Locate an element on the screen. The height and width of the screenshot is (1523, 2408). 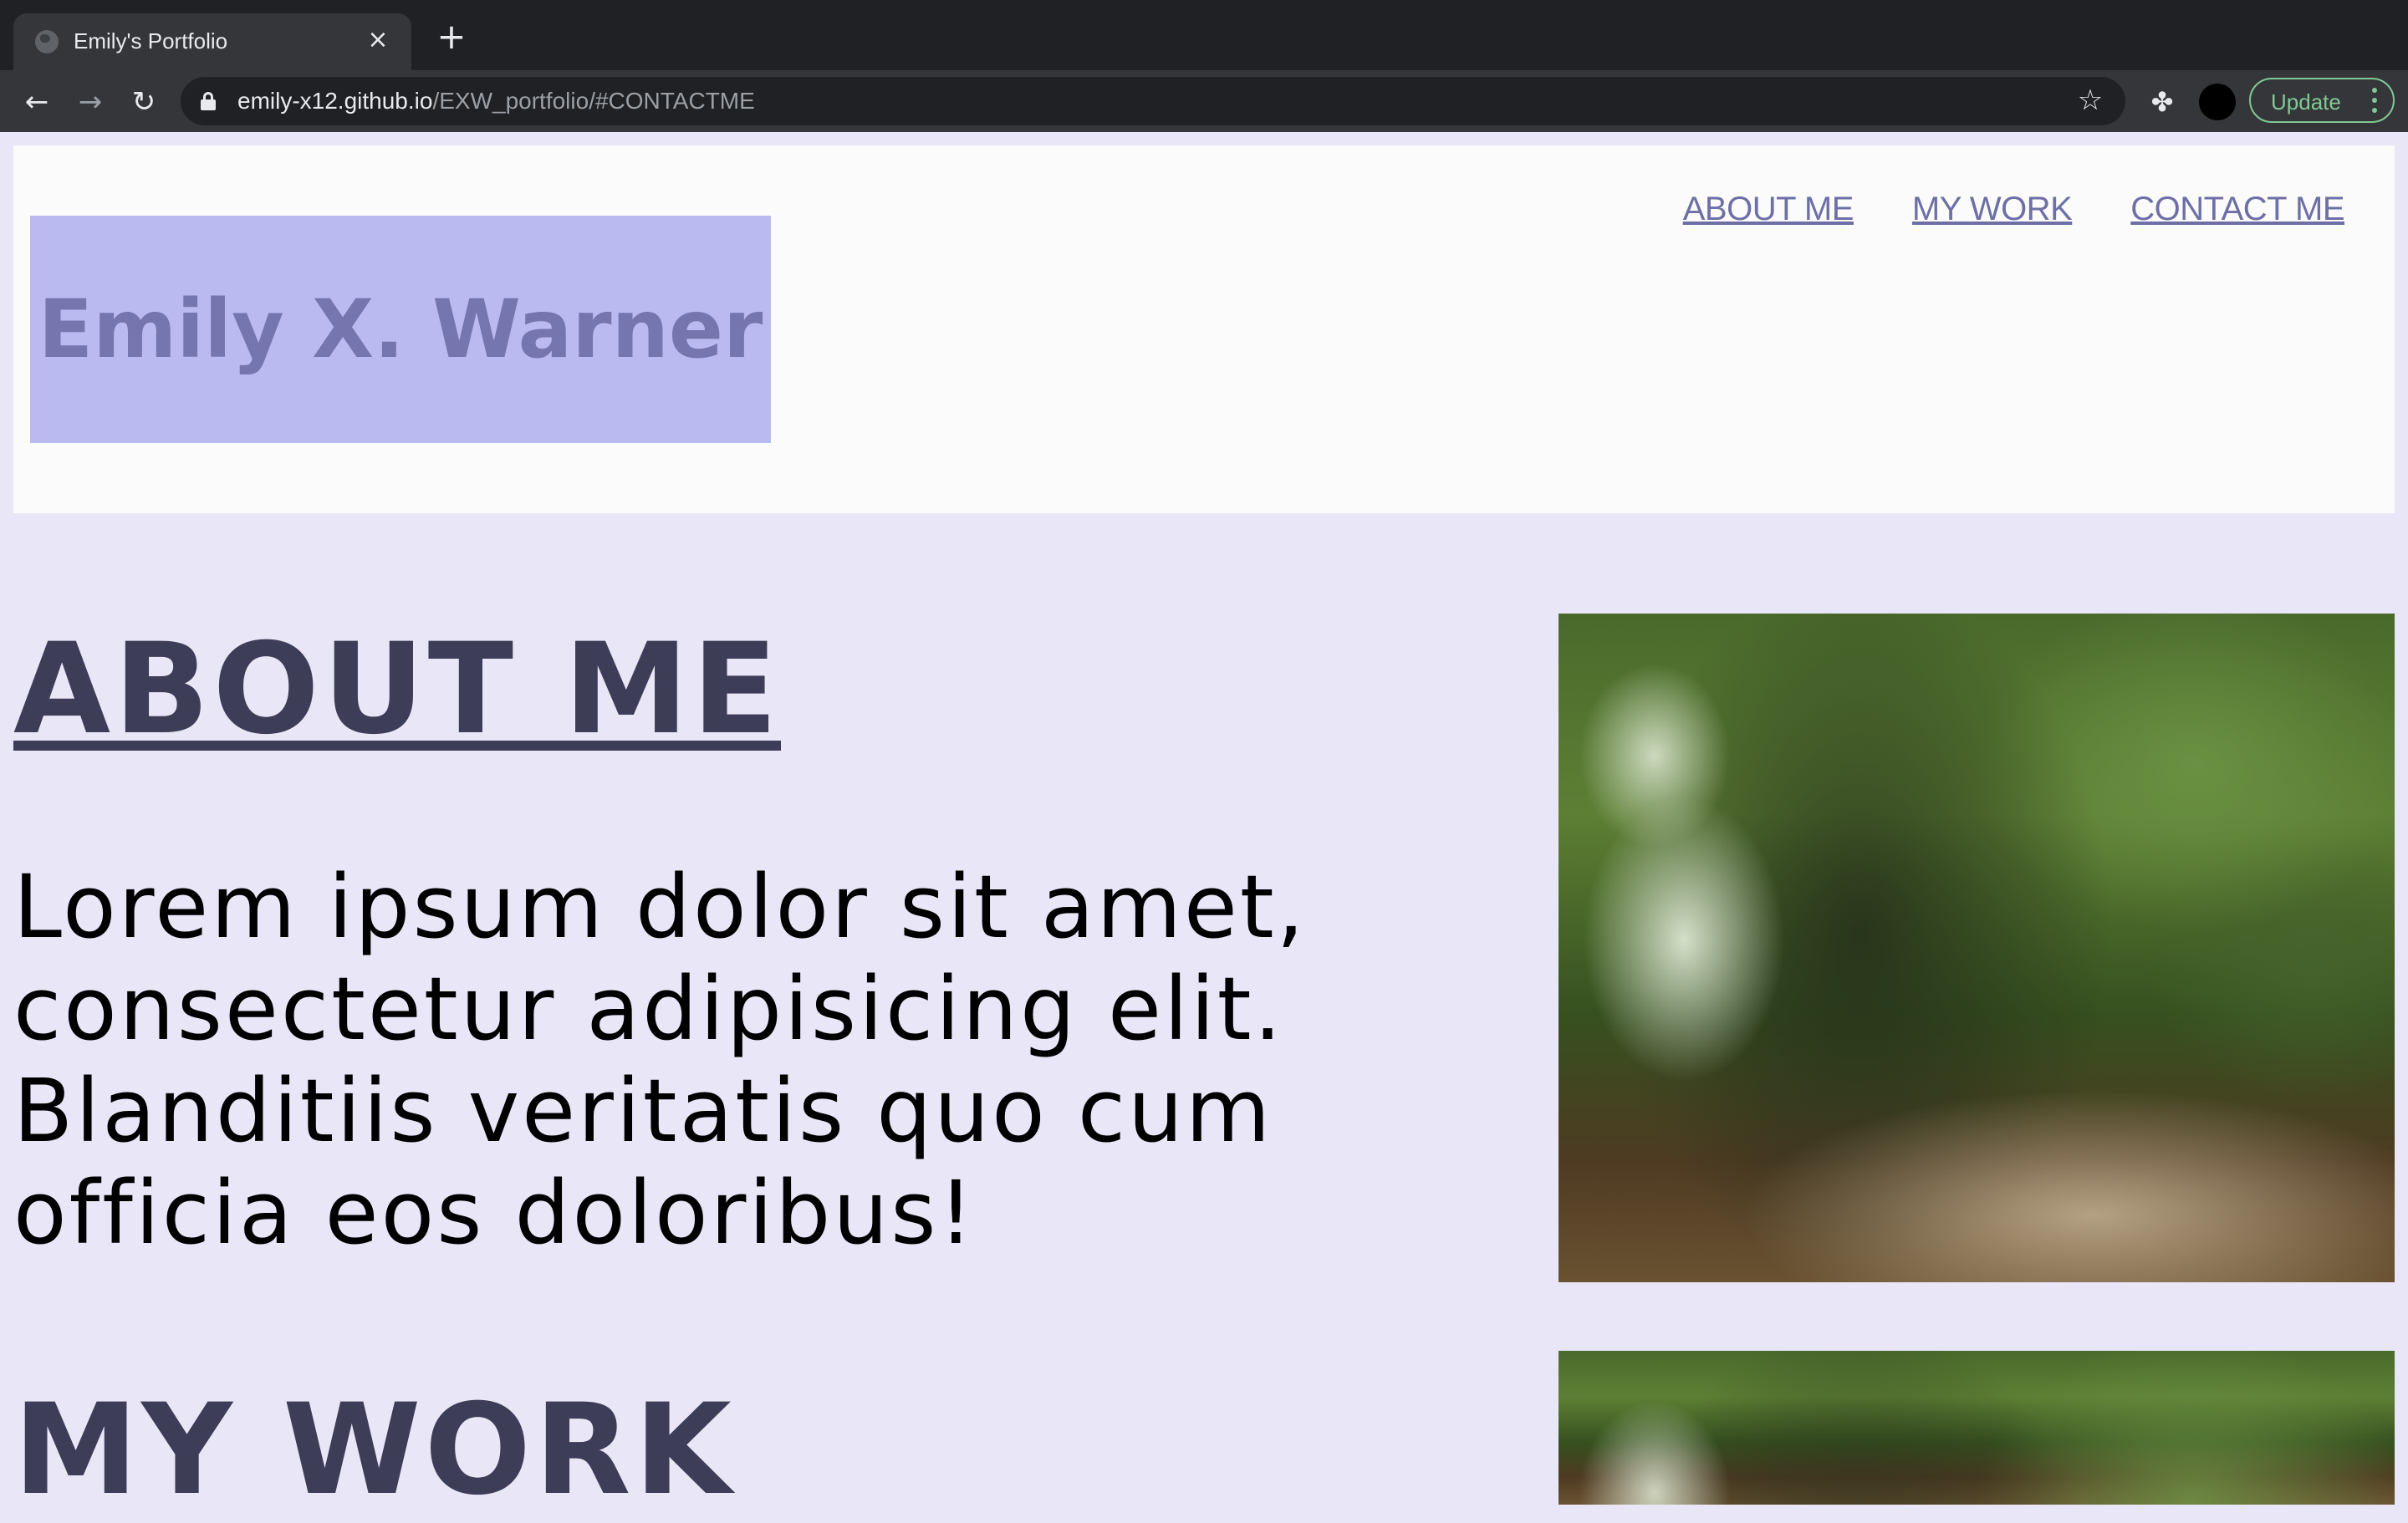
reload-icon: ↻ is located at coordinates (143, 102).